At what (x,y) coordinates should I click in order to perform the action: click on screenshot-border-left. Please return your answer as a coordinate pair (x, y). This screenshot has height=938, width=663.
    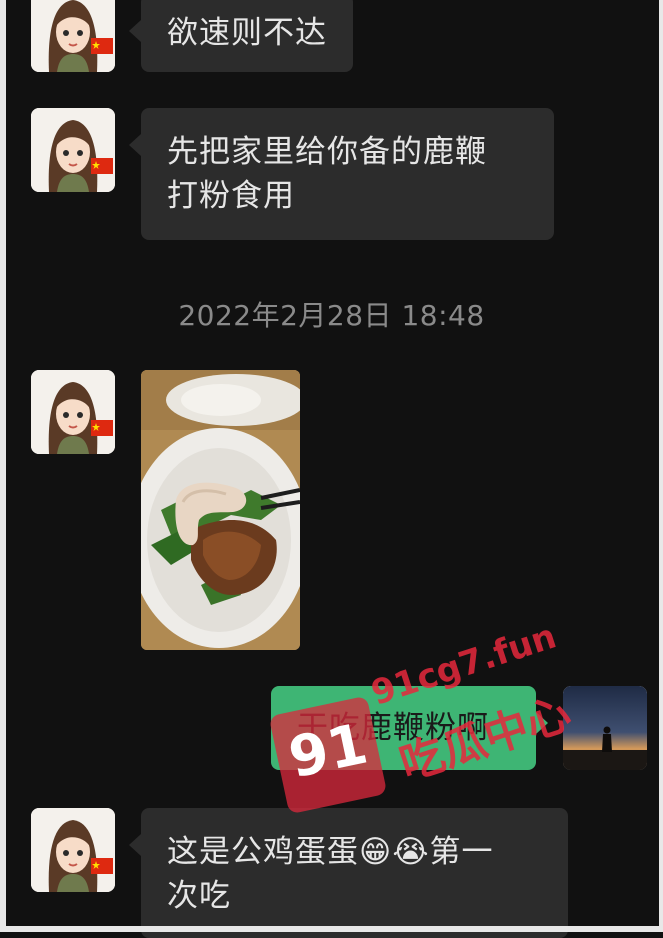
    Looking at the image, I should click on (3, 466).